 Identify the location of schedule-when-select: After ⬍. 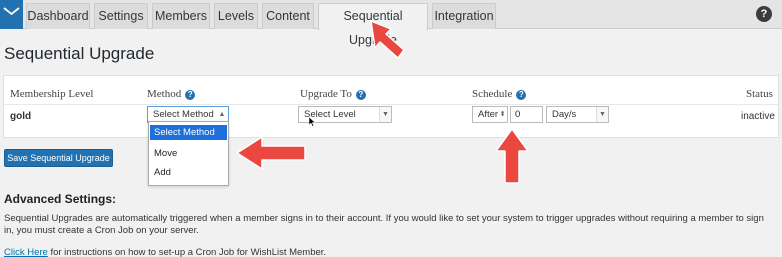
(490, 114).